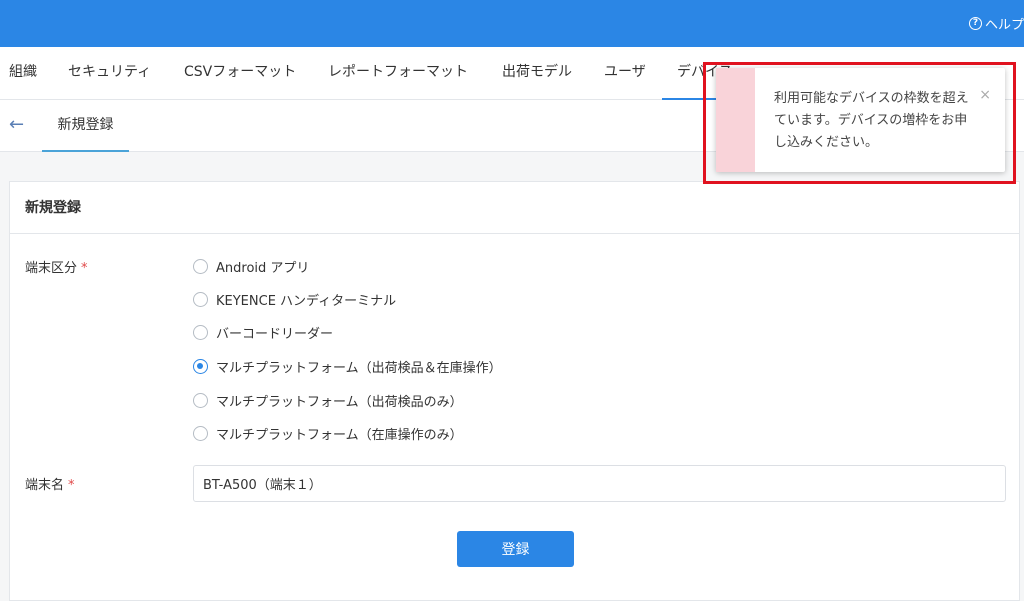 This screenshot has width=1024, height=601. I want to click on radio-option-multiplatform-inventory-only: マルチプラットフォーム（在庫操作のみ）, so click(328, 433).